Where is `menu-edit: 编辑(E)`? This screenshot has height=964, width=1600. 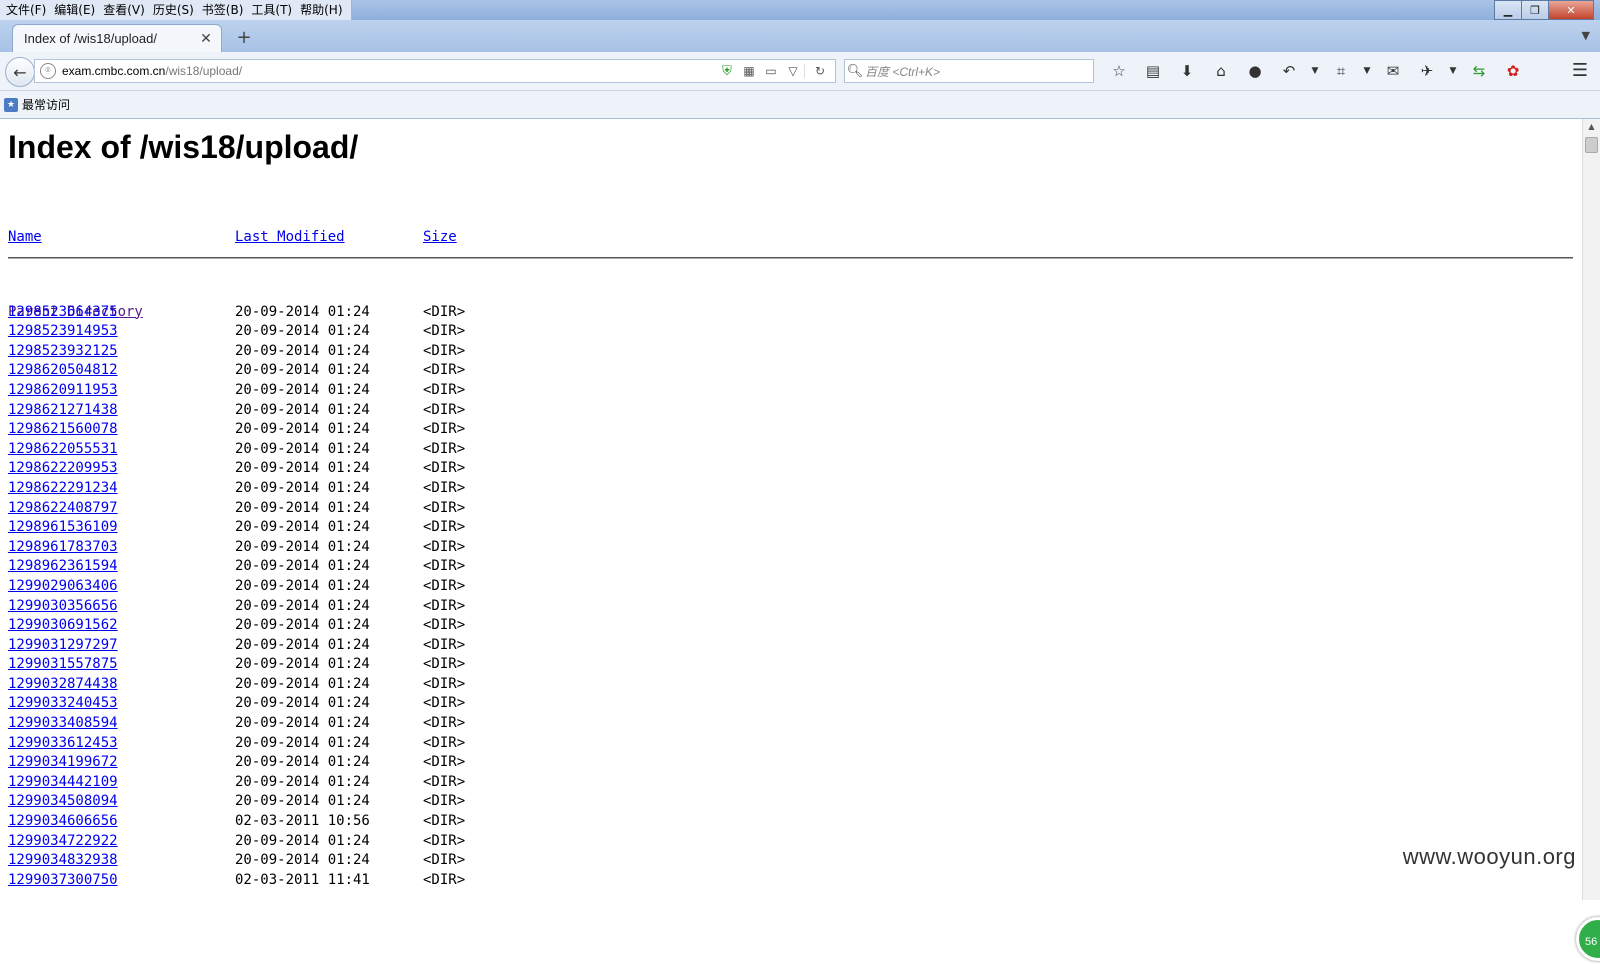
menu-edit: 编辑(E) is located at coordinates (74, 10).